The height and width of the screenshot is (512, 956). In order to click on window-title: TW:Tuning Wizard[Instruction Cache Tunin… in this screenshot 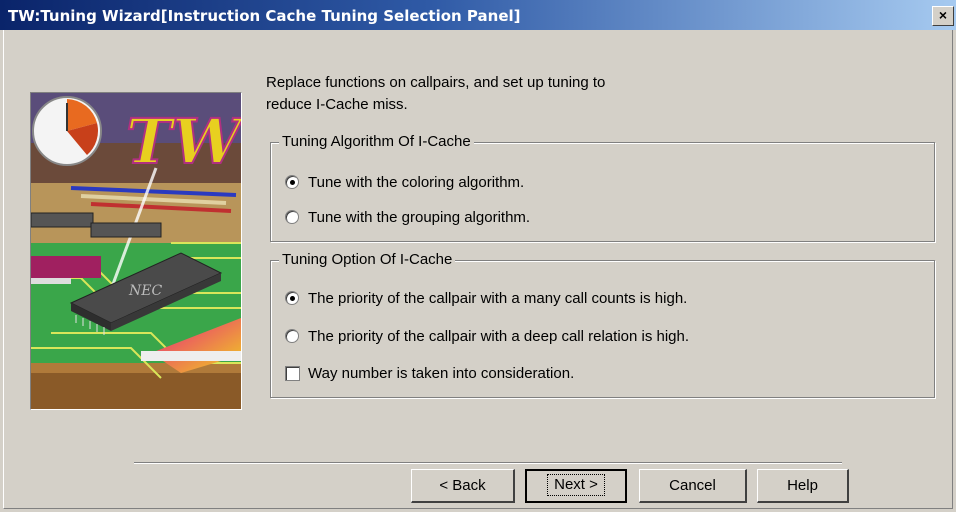, I will do `click(264, 16)`.